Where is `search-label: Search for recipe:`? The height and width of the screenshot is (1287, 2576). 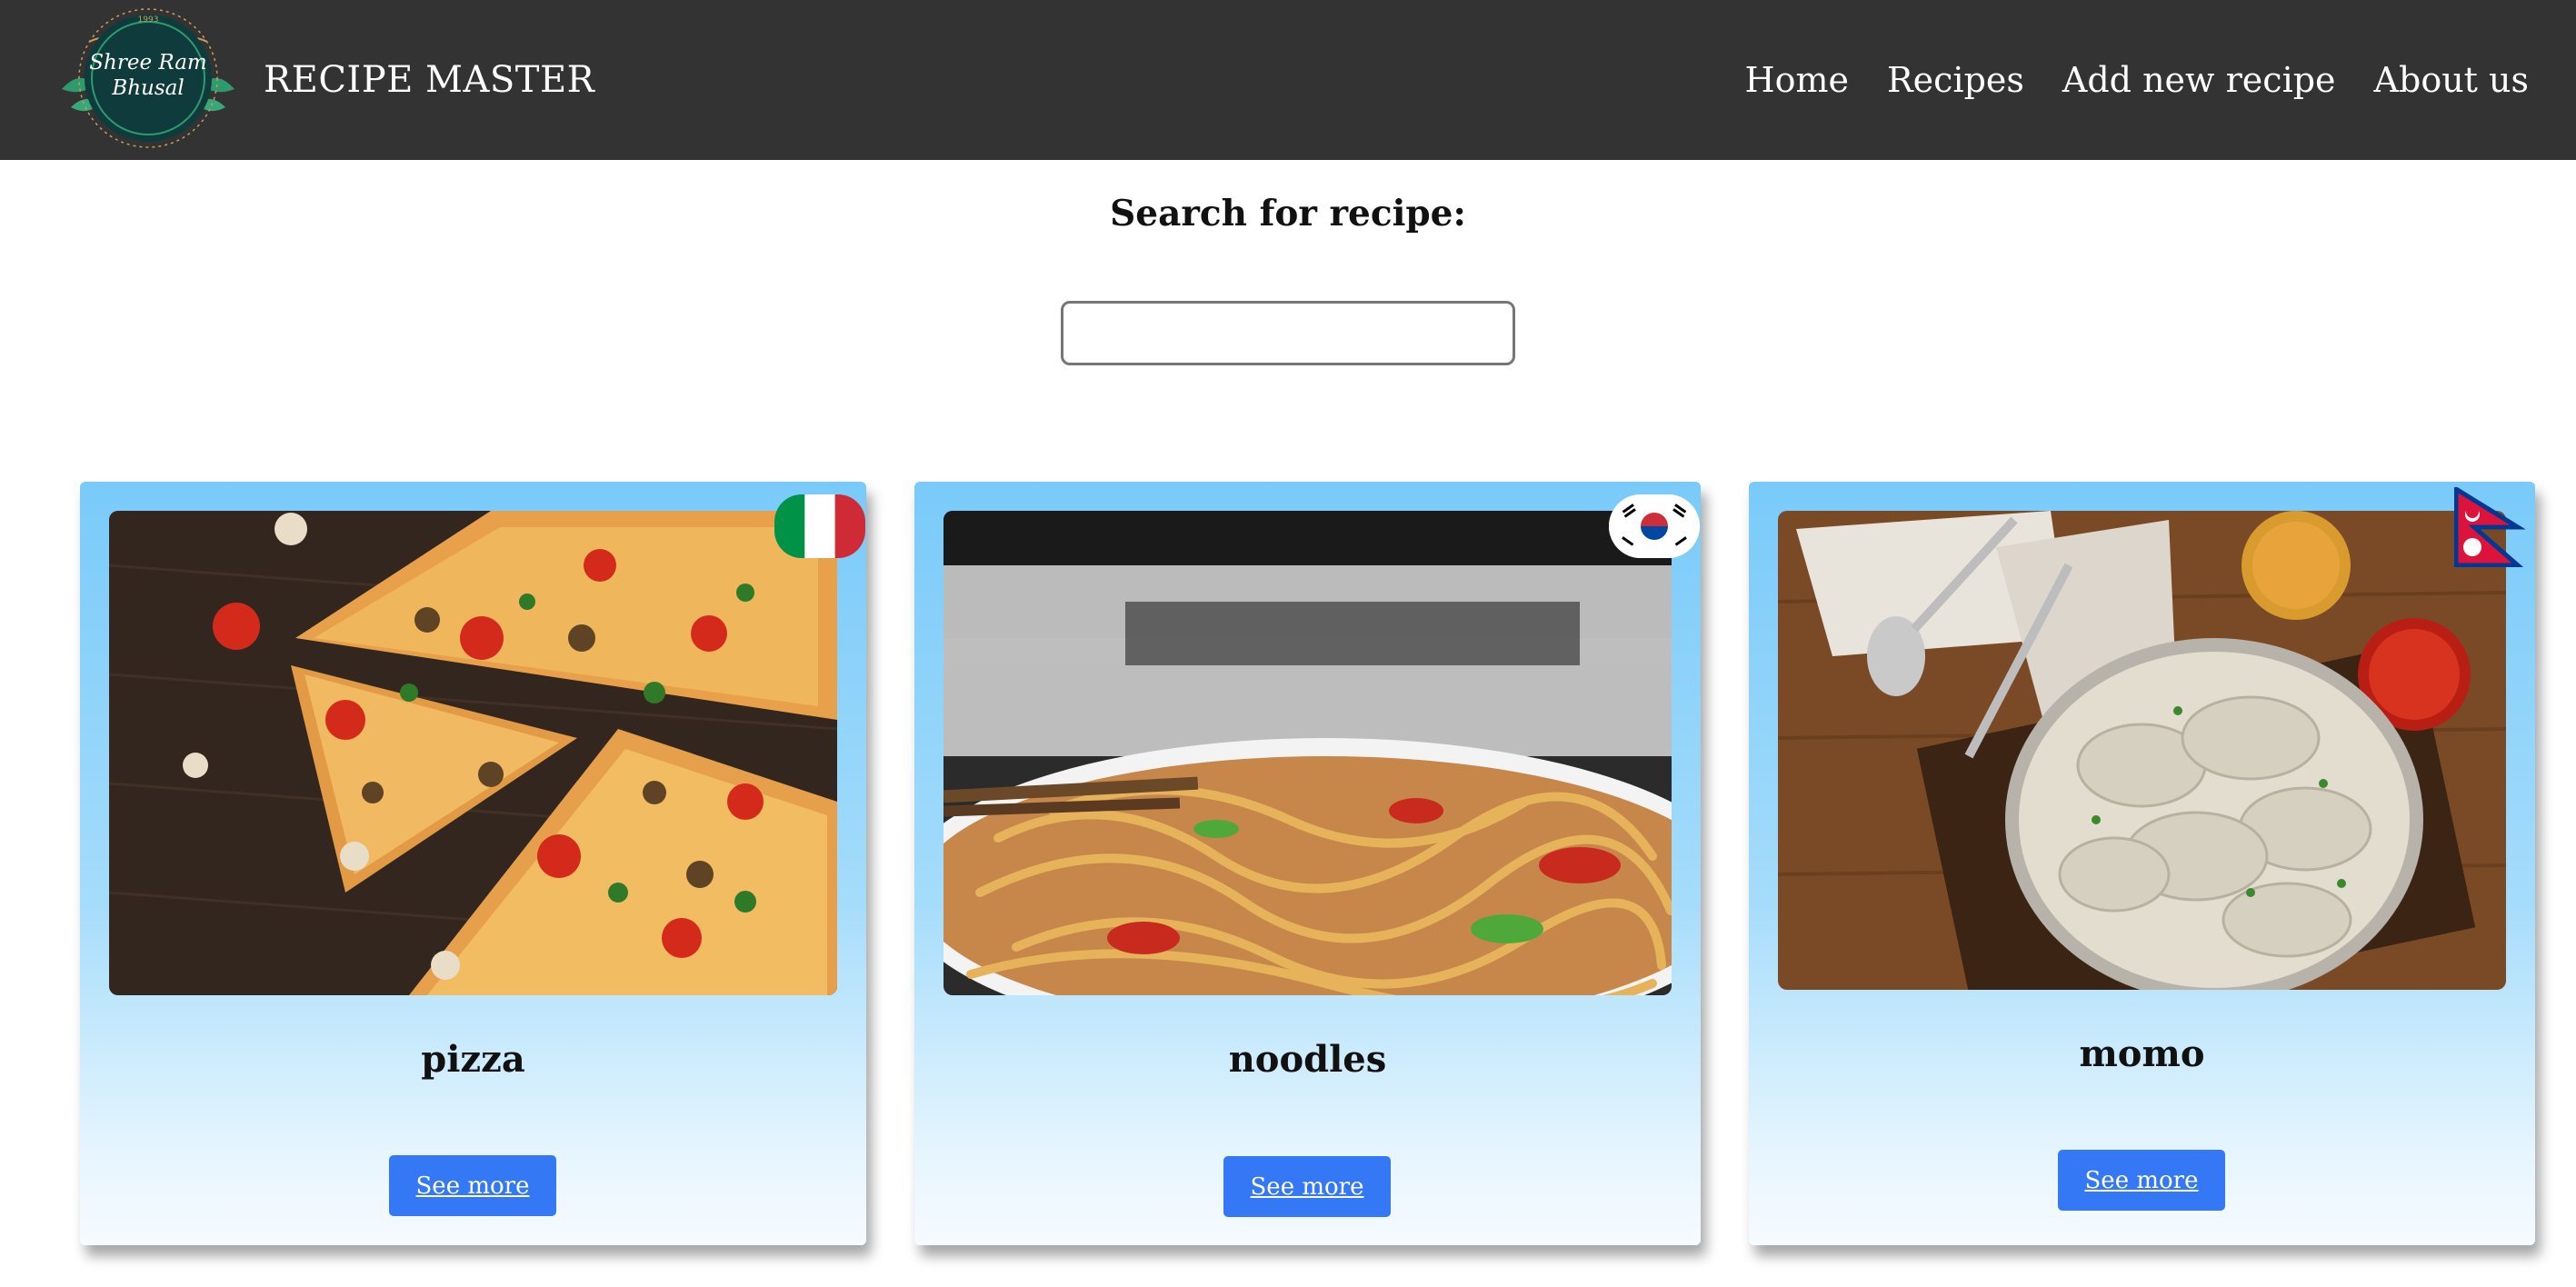
search-label: Search for recipe: is located at coordinates (1288, 214).